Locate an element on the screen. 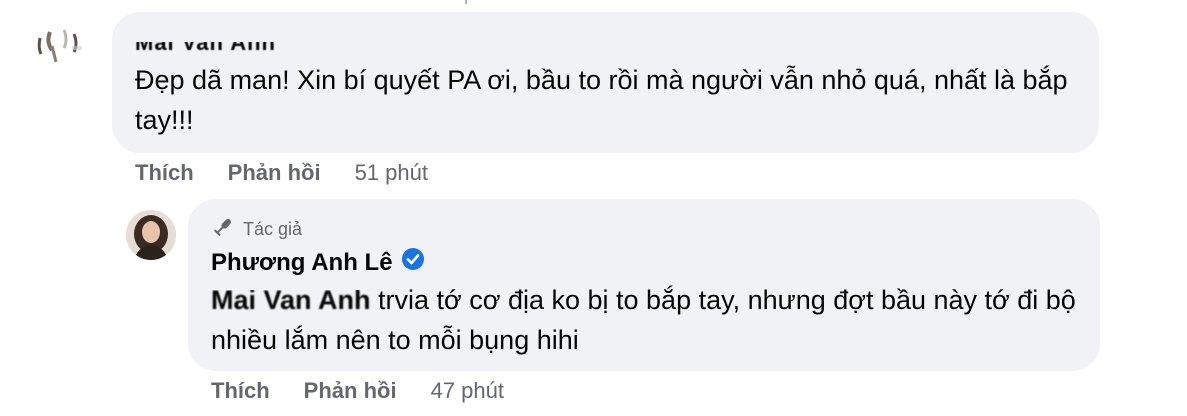 The height and width of the screenshot is (416, 1187). like-button: Thích is located at coordinates (164, 173).